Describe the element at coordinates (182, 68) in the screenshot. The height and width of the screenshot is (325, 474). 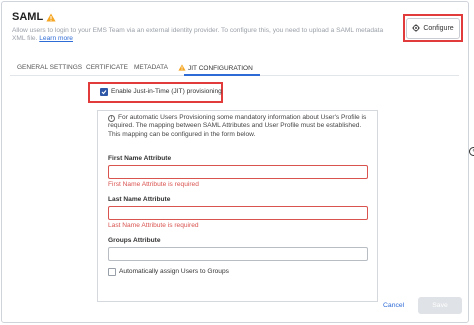
I see `tab-warning-icon` at that location.